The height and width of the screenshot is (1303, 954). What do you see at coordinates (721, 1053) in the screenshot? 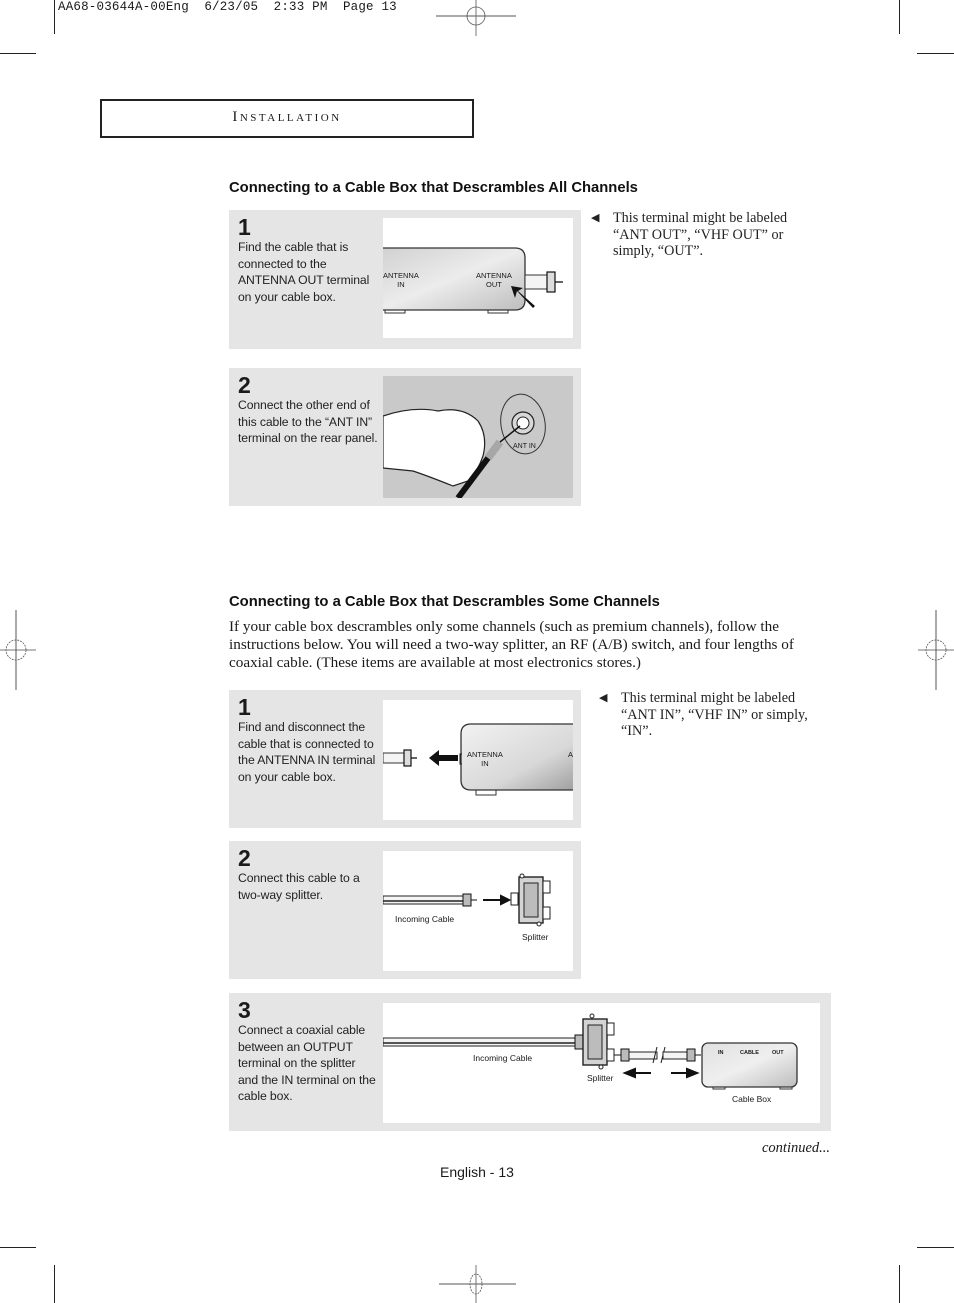
I see `terminal-label-in: IN` at bounding box center [721, 1053].